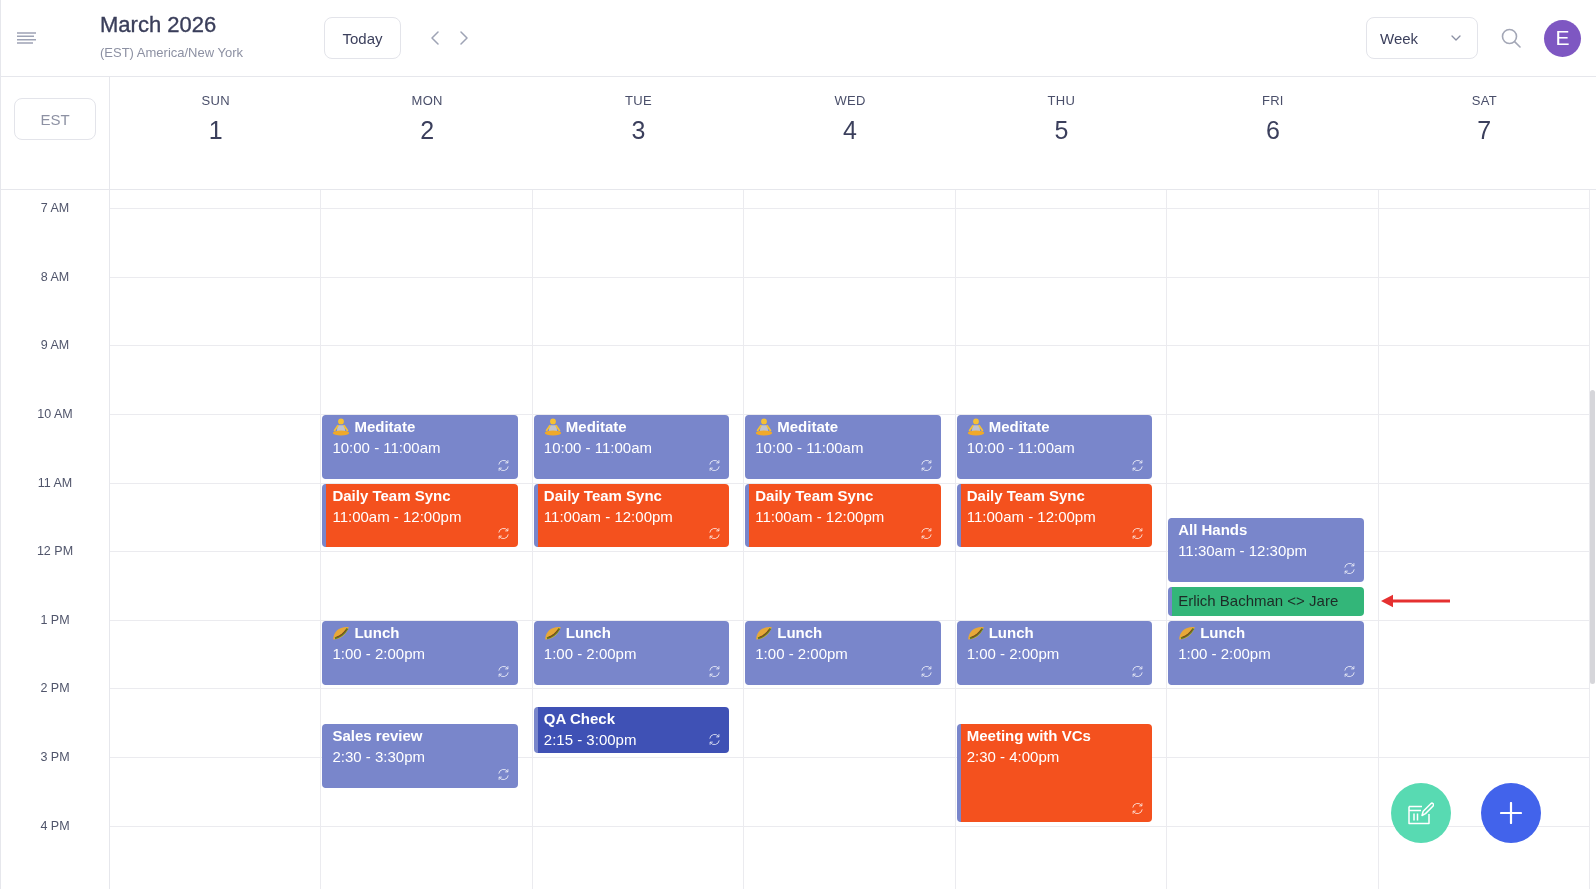 This screenshot has height=889, width=1596. I want to click on event-title: All Hands, so click(1213, 529).